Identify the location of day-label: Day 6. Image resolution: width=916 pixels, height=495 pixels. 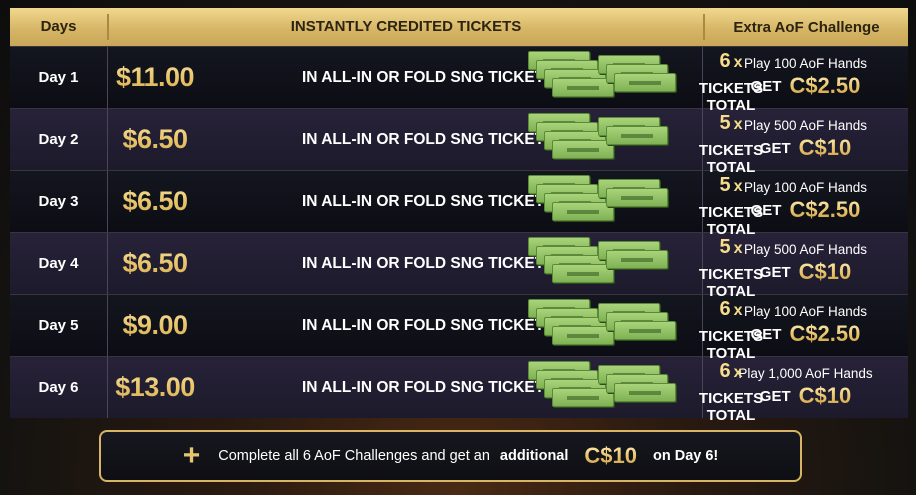
(59, 387).